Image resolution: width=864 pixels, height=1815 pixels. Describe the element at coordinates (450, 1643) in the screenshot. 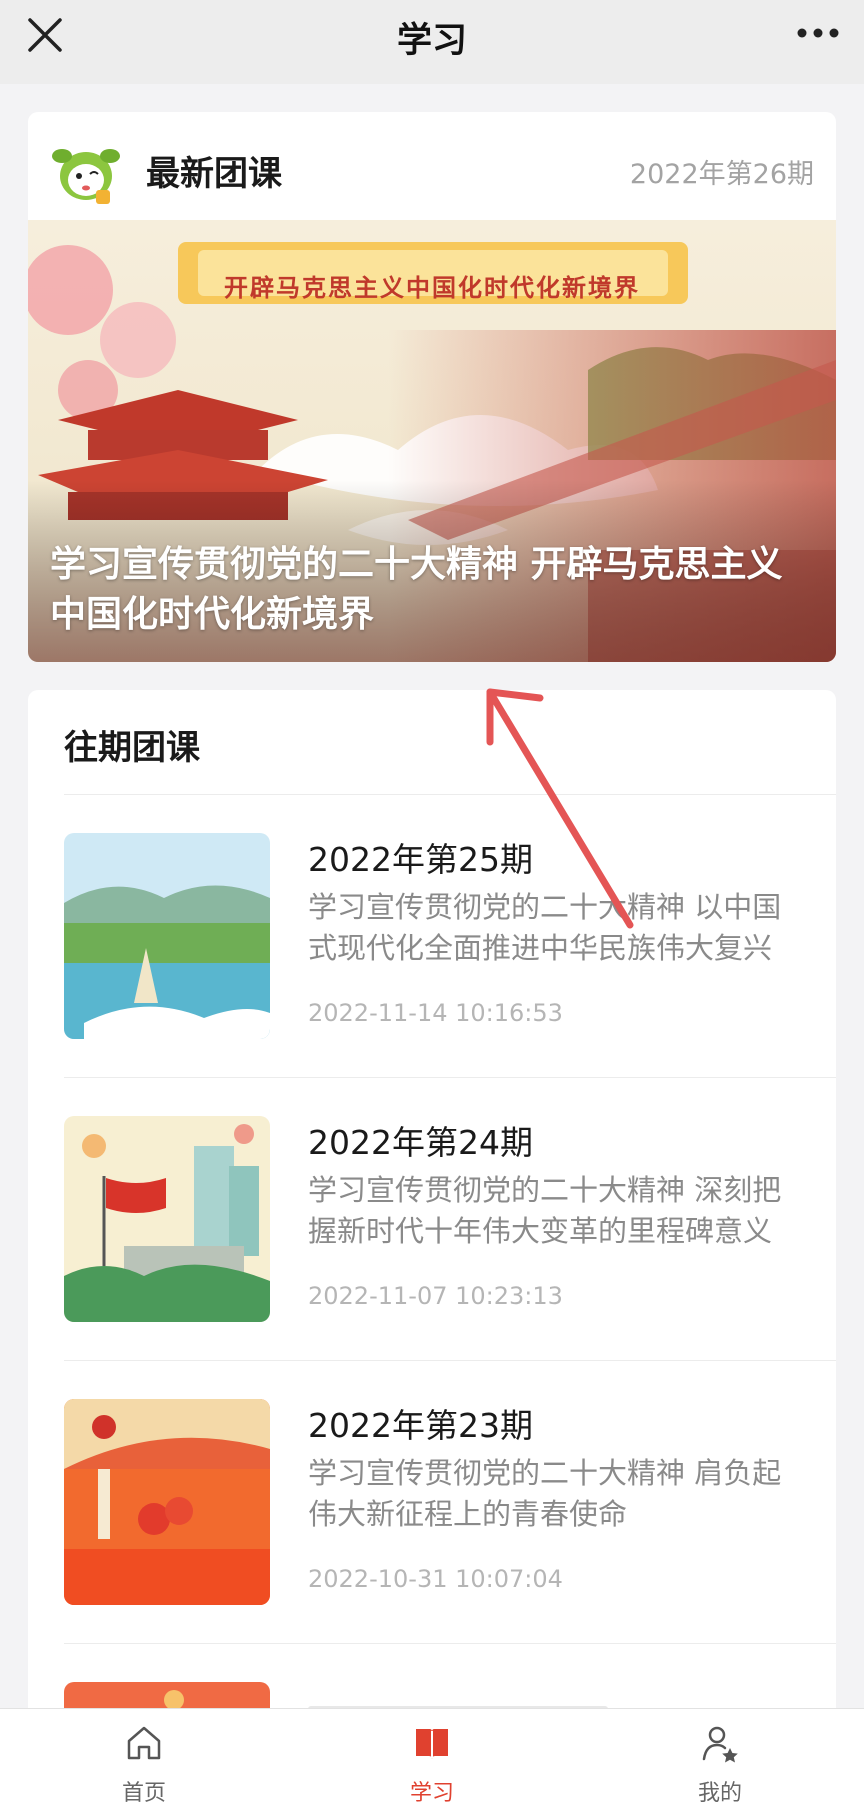

I see `divider` at that location.